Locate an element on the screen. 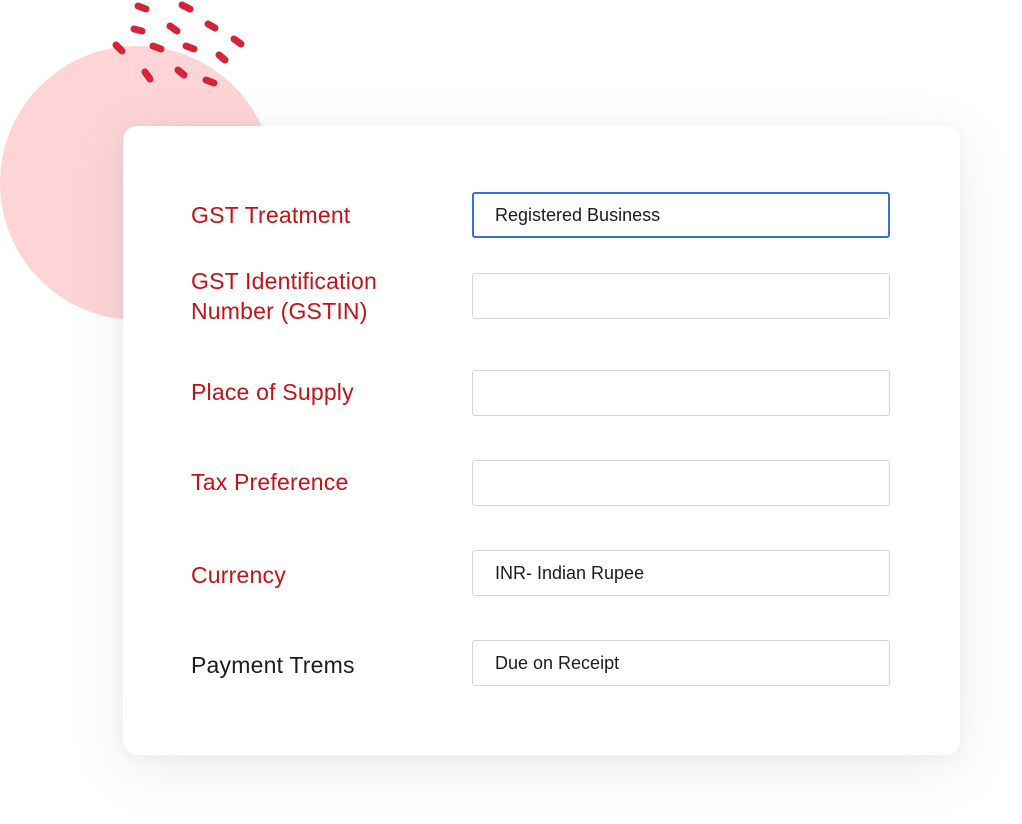  place-of-supply-label: Place of Supply is located at coordinates (272, 392).